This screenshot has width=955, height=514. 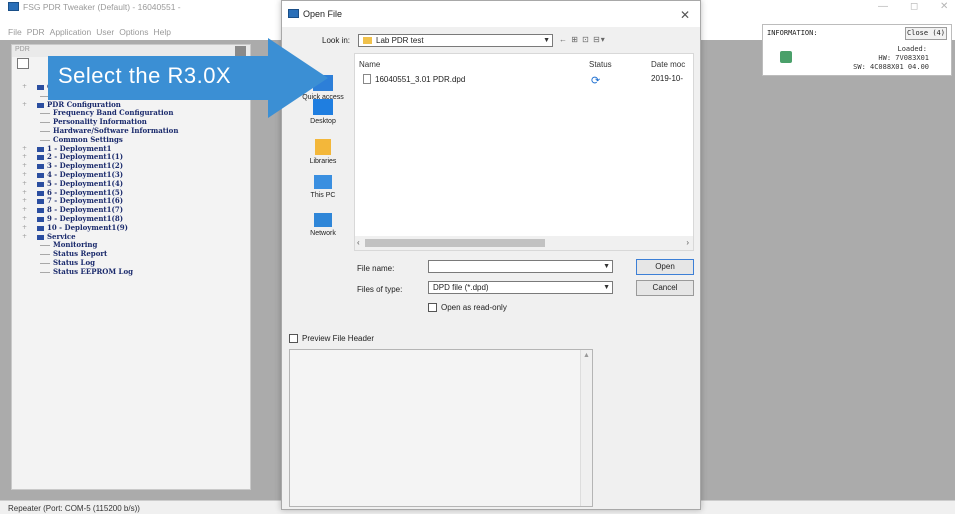 I want to click on information-close-button: Close (4), so click(x=926, y=33).